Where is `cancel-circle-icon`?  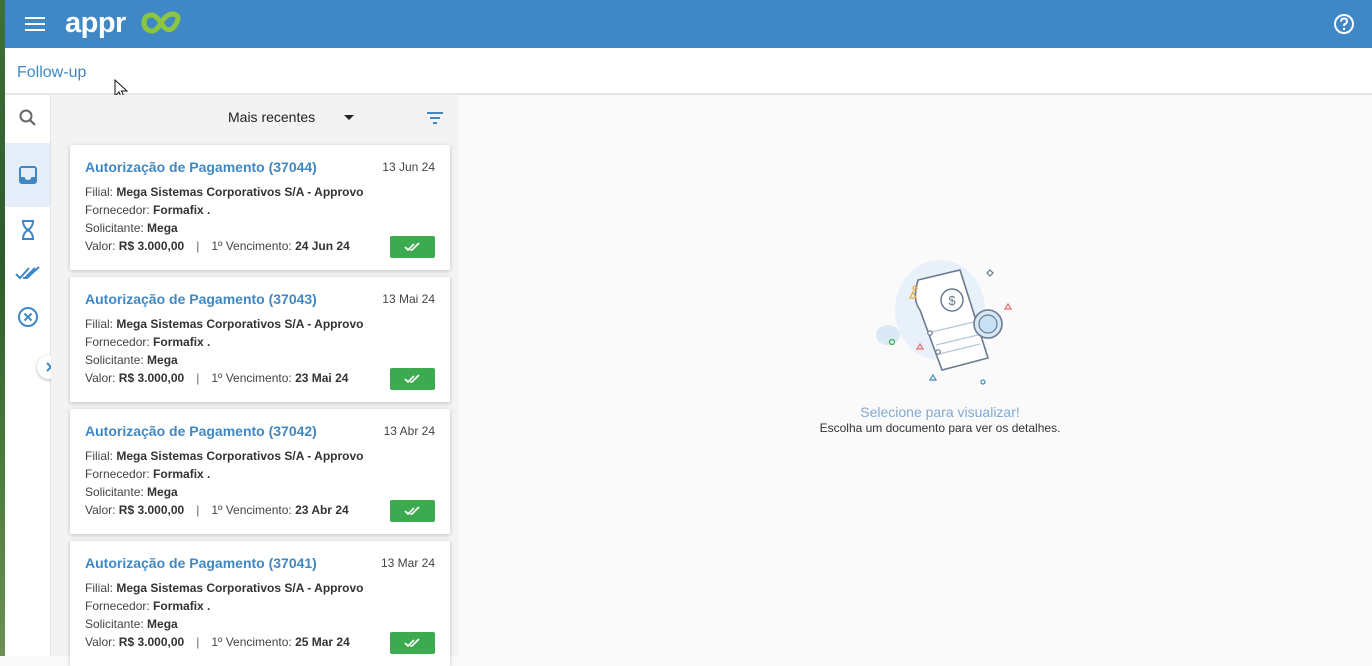 cancel-circle-icon is located at coordinates (27, 317).